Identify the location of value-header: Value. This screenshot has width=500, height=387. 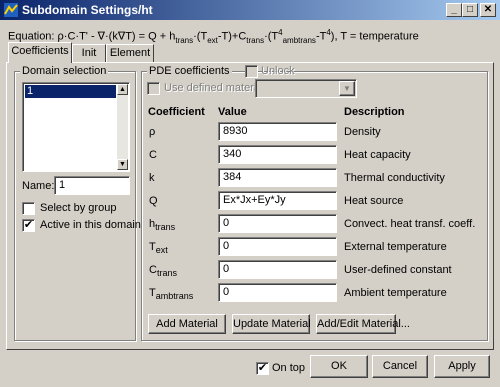
(232, 112).